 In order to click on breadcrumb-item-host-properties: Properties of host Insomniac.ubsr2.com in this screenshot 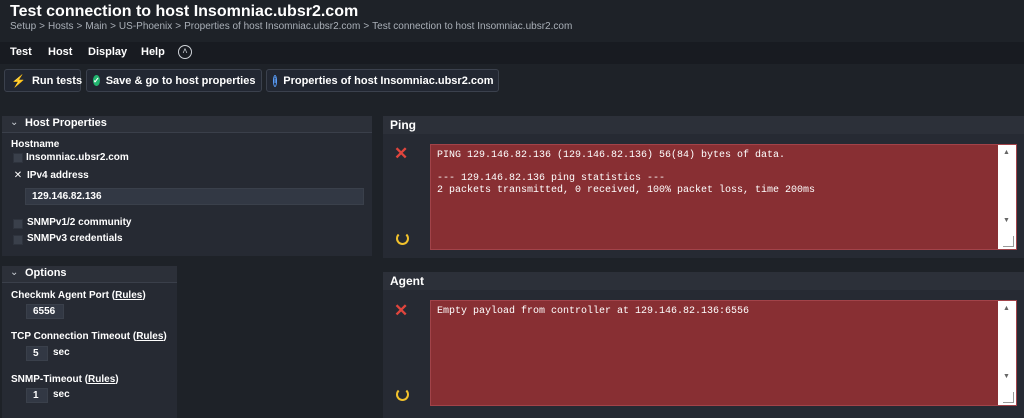, I will do `click(272, 26)`.